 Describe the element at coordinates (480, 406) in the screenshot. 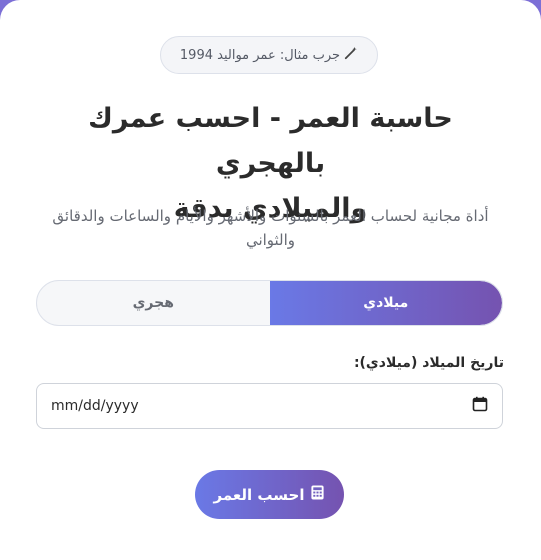

I see `calendar-icon` at that location.